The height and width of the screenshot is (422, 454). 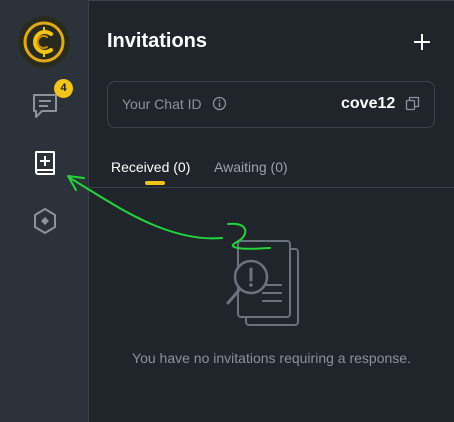 I want to click on hex-diamond-icon, so click(x=45, y=221).